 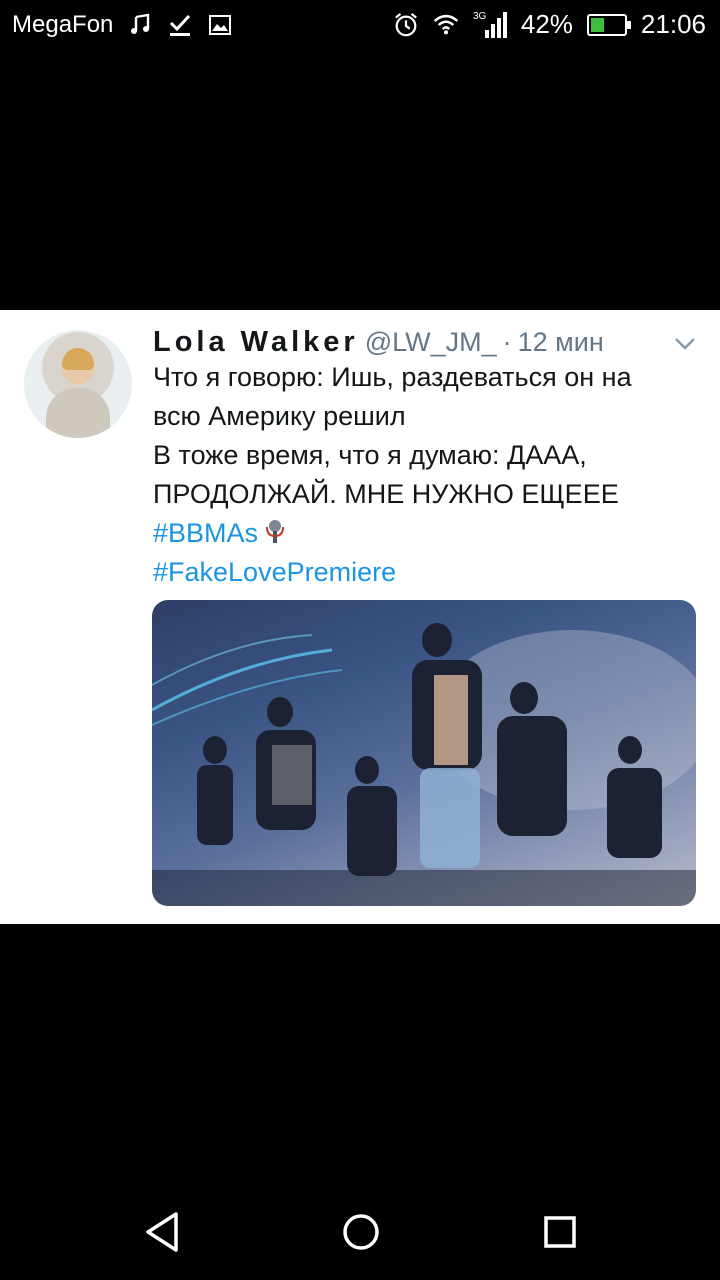 What do you see at coordinates (406, 25) in the screenshot?
I see `alarm-icon` at bounding box center [406, 25].